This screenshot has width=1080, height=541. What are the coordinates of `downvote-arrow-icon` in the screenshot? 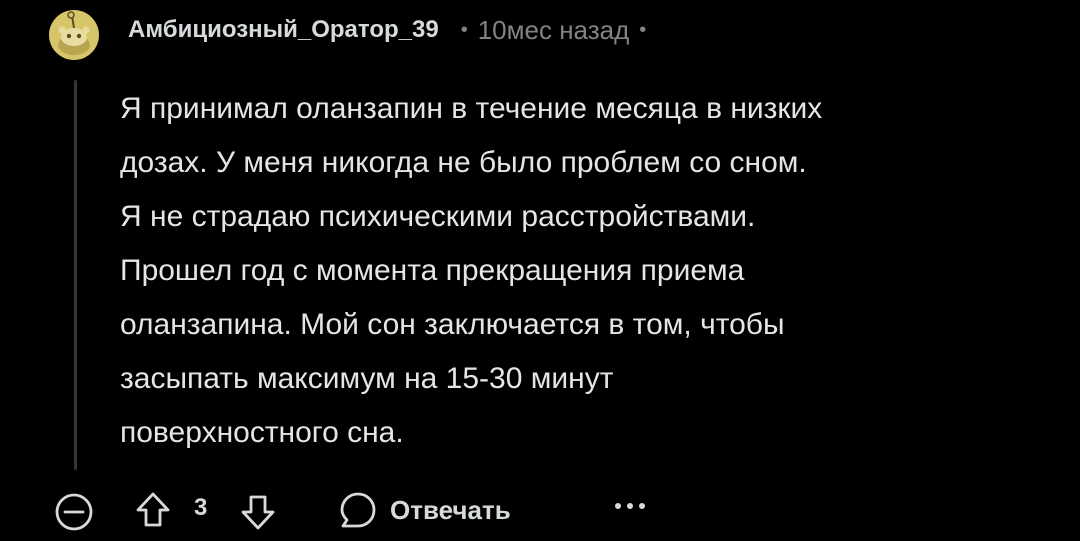 It's located at (258, 512).